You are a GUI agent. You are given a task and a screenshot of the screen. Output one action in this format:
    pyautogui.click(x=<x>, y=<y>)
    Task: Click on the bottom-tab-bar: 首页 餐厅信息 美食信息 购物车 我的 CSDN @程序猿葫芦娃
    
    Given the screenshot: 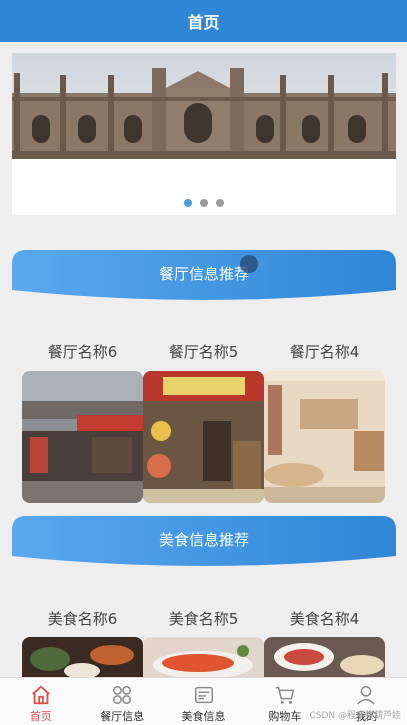 What is the action you would take?
    pyautogui.click(x=203, y=701)
    